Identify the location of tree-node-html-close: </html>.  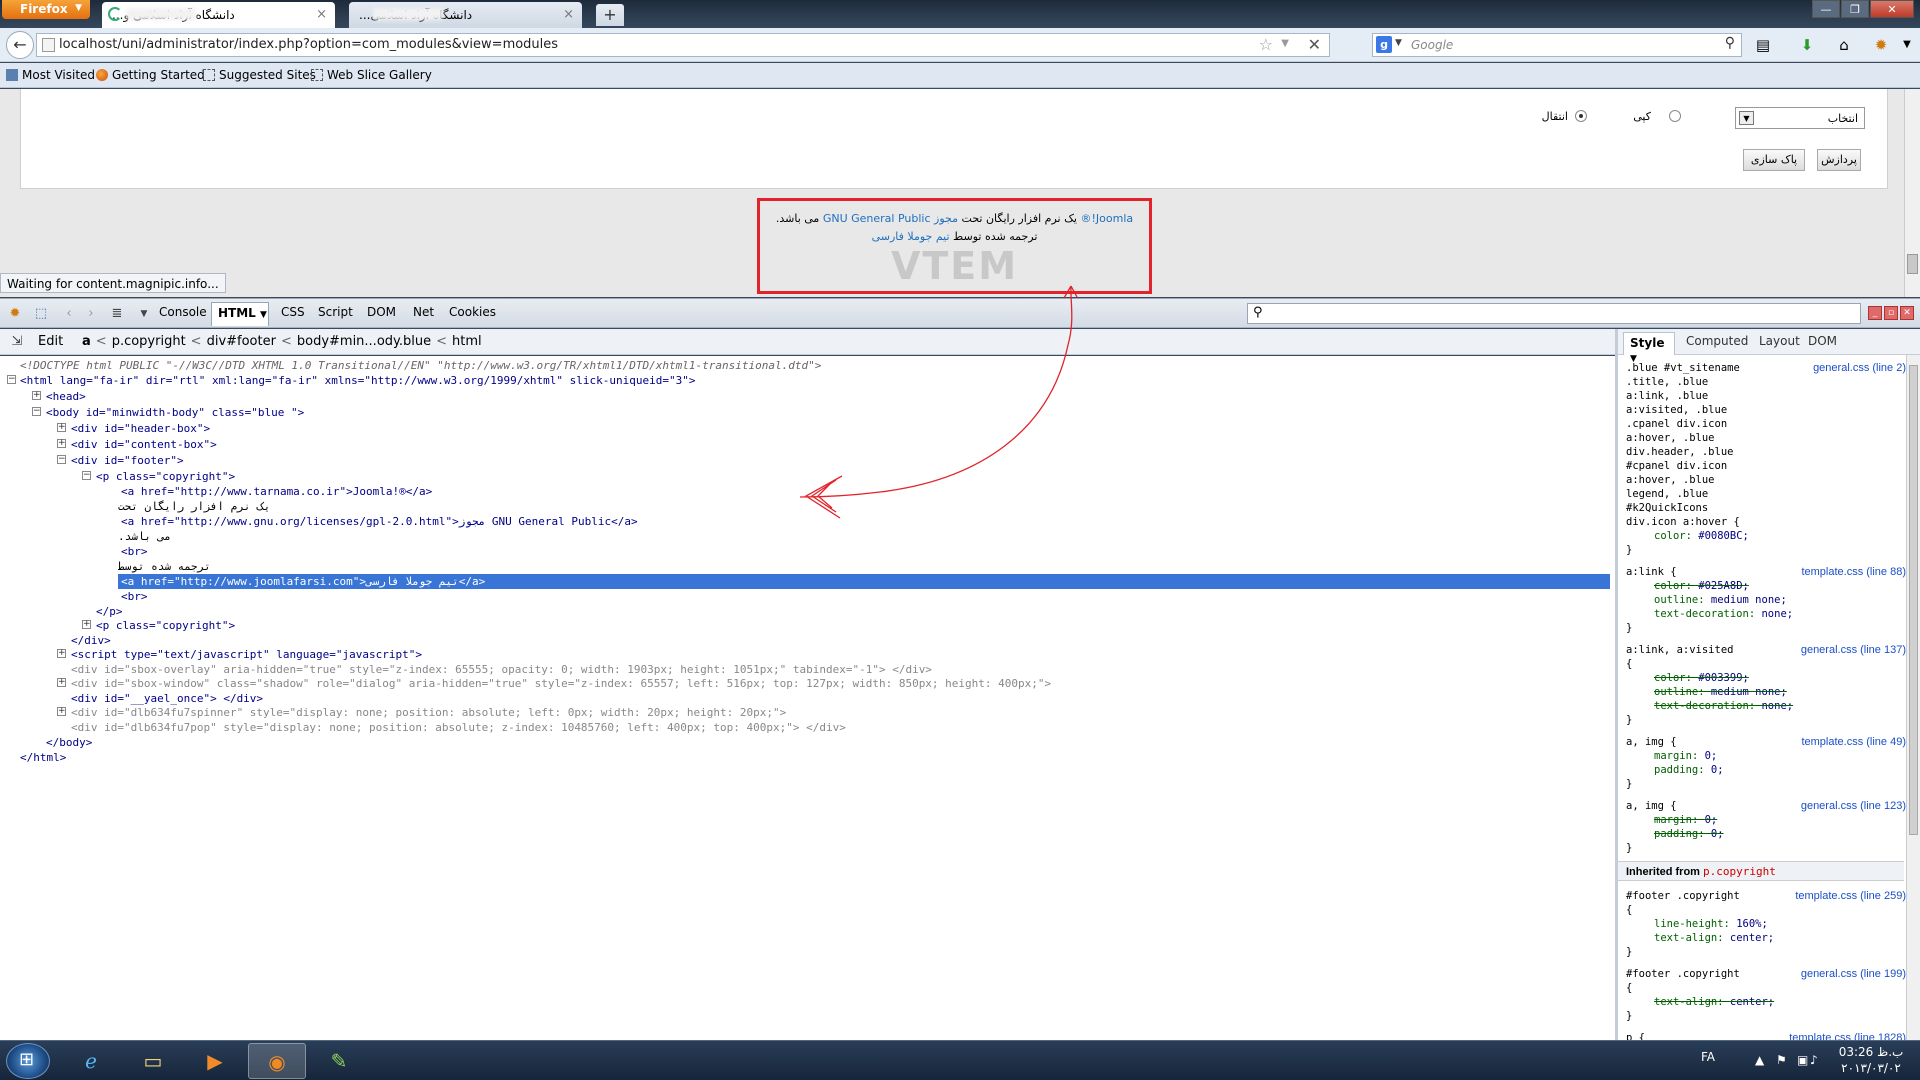
(43, 757).